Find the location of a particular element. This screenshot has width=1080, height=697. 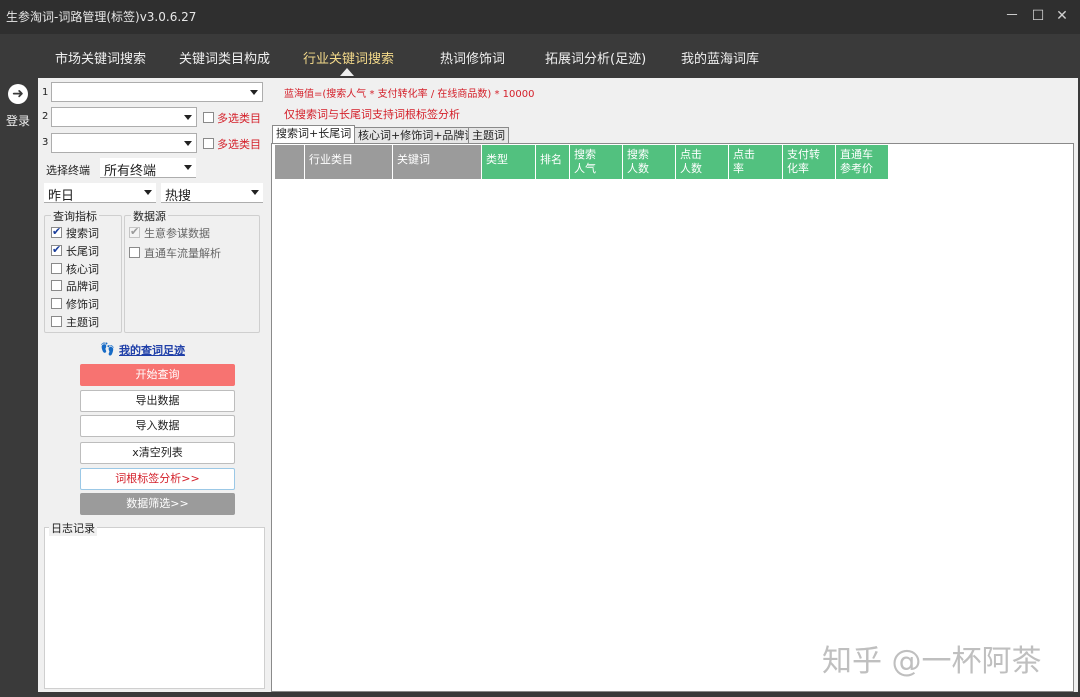

tab-hot-modifier: 热词修饰词 is located at coordinates (472, 57).